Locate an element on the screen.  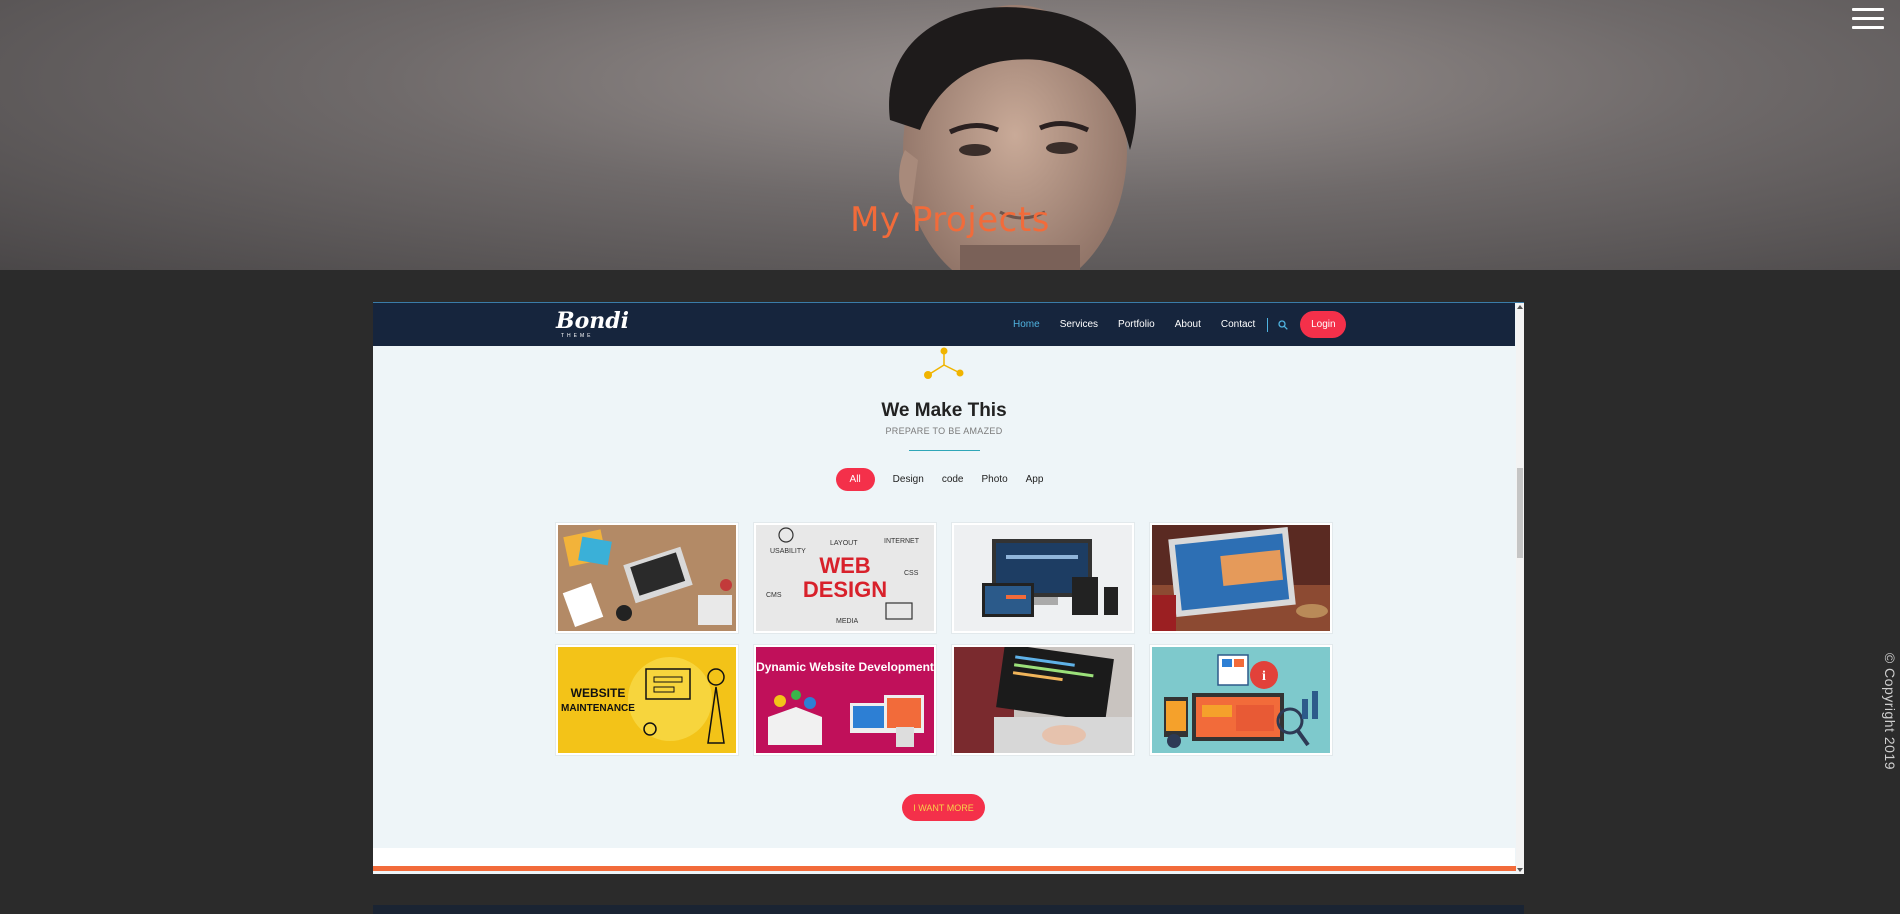
section-title: We Make This is located at coordinates (944, 410).